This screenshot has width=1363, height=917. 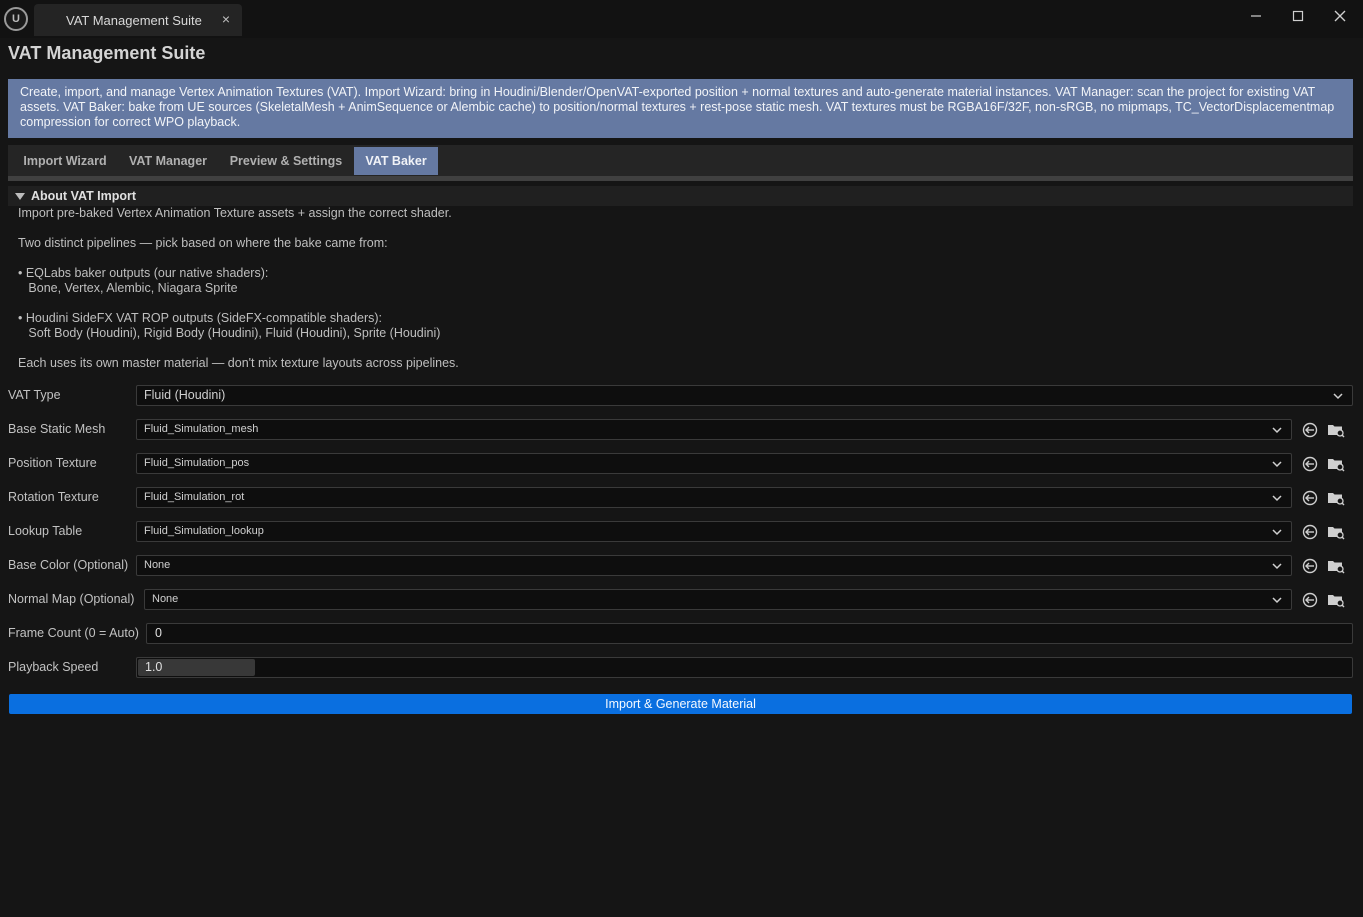 I want to click on unreal-logo-icon: U, so click(x=16, y=19).